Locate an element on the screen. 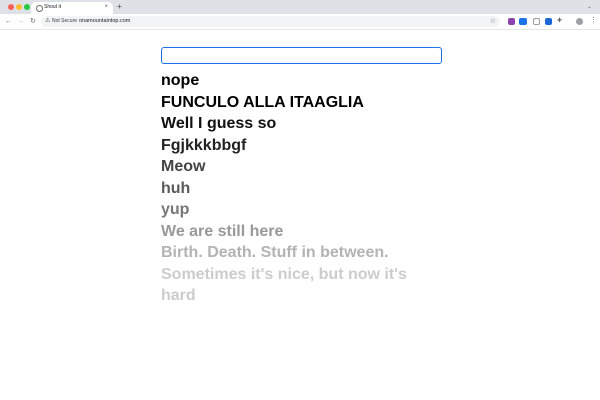 The width and height of the screenshot is (600, 400). url-text: onamountaintop.com is located at coordinates (104, 21).